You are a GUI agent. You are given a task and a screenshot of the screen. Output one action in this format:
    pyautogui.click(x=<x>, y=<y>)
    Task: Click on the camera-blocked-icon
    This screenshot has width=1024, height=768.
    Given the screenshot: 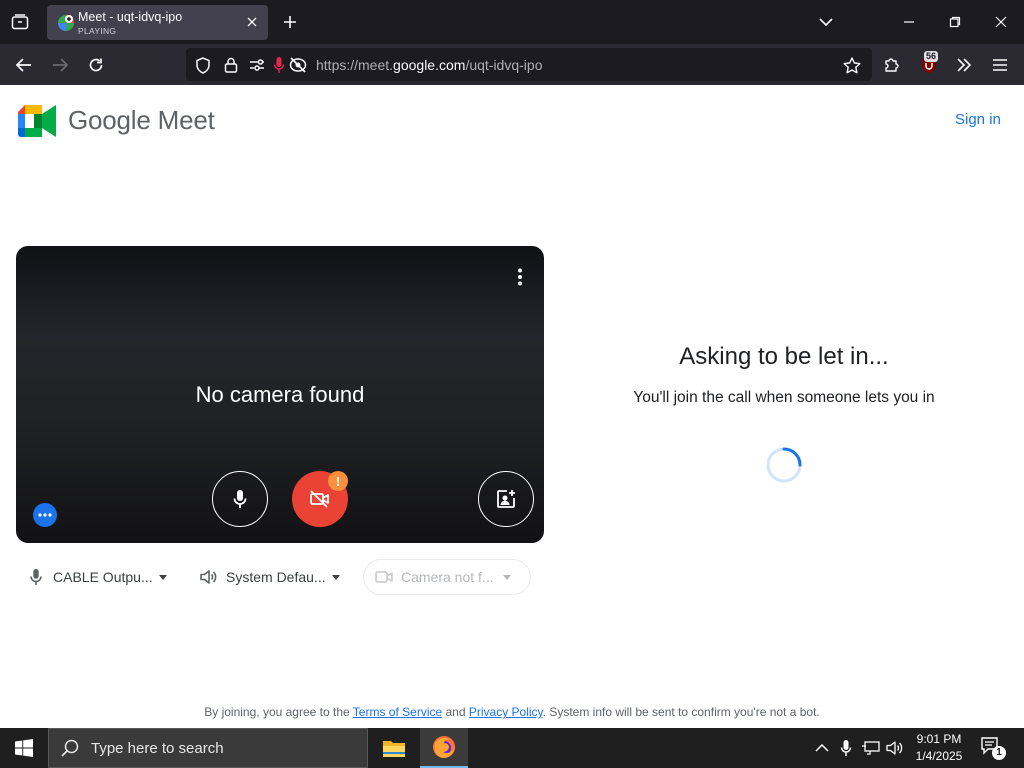 What is the action you would take?
    pyautogui.click(x=298, y=65)
    